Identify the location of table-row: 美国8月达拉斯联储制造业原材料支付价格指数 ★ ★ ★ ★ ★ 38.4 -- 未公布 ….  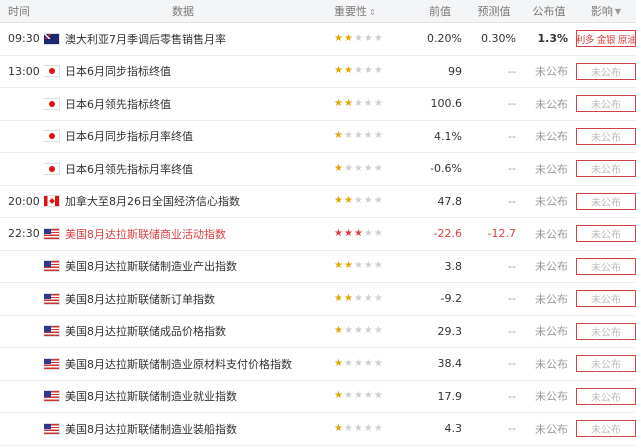
(318, 364).